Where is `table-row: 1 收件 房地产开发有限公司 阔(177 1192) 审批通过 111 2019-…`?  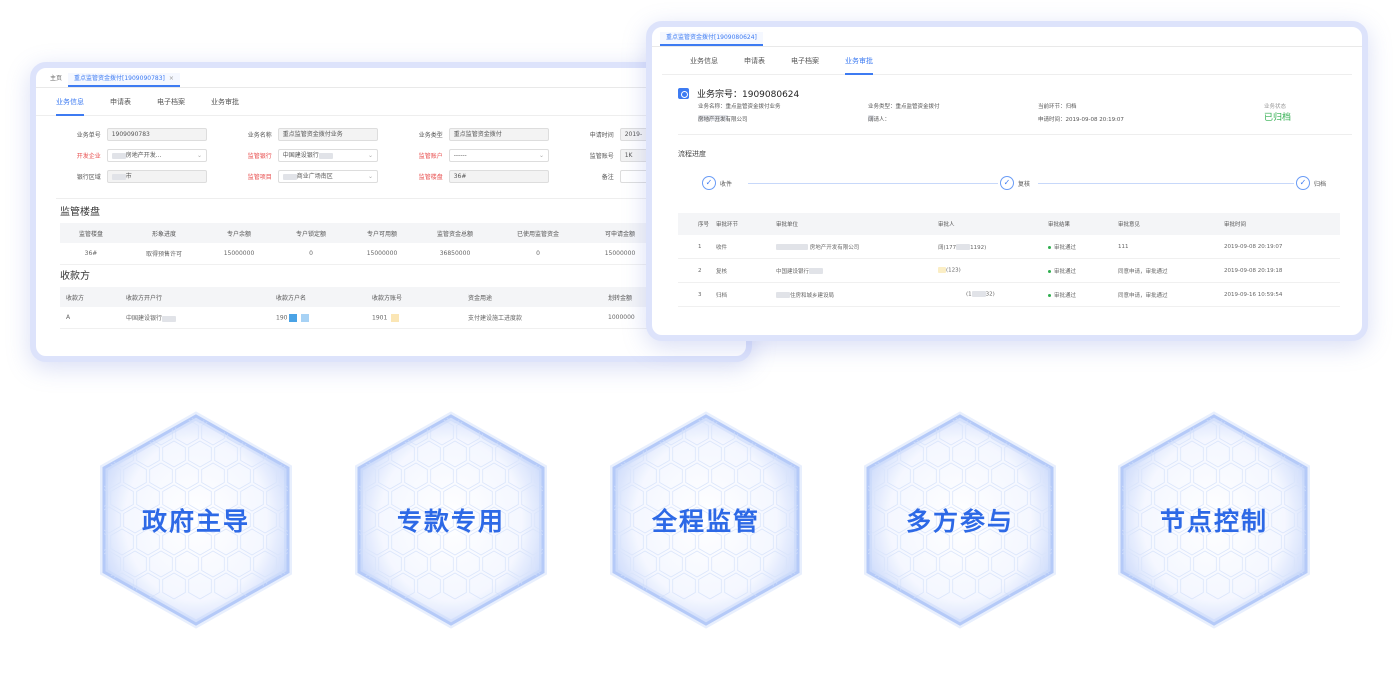 table-row: 1 收件 房地产开发有限公司 阔(177 1192) 审批通过 111 2019-… is located at coordinates (1009, 247).